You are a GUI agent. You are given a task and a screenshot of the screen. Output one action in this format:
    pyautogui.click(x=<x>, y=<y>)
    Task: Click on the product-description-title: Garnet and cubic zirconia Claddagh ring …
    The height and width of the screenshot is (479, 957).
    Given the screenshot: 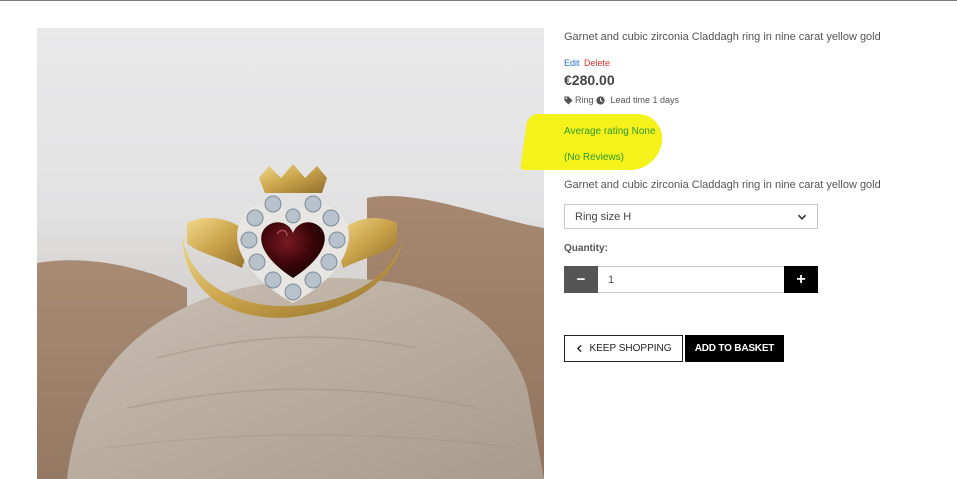 What is the action you would take?
    pyautogui.click(x=722, y=185)
    